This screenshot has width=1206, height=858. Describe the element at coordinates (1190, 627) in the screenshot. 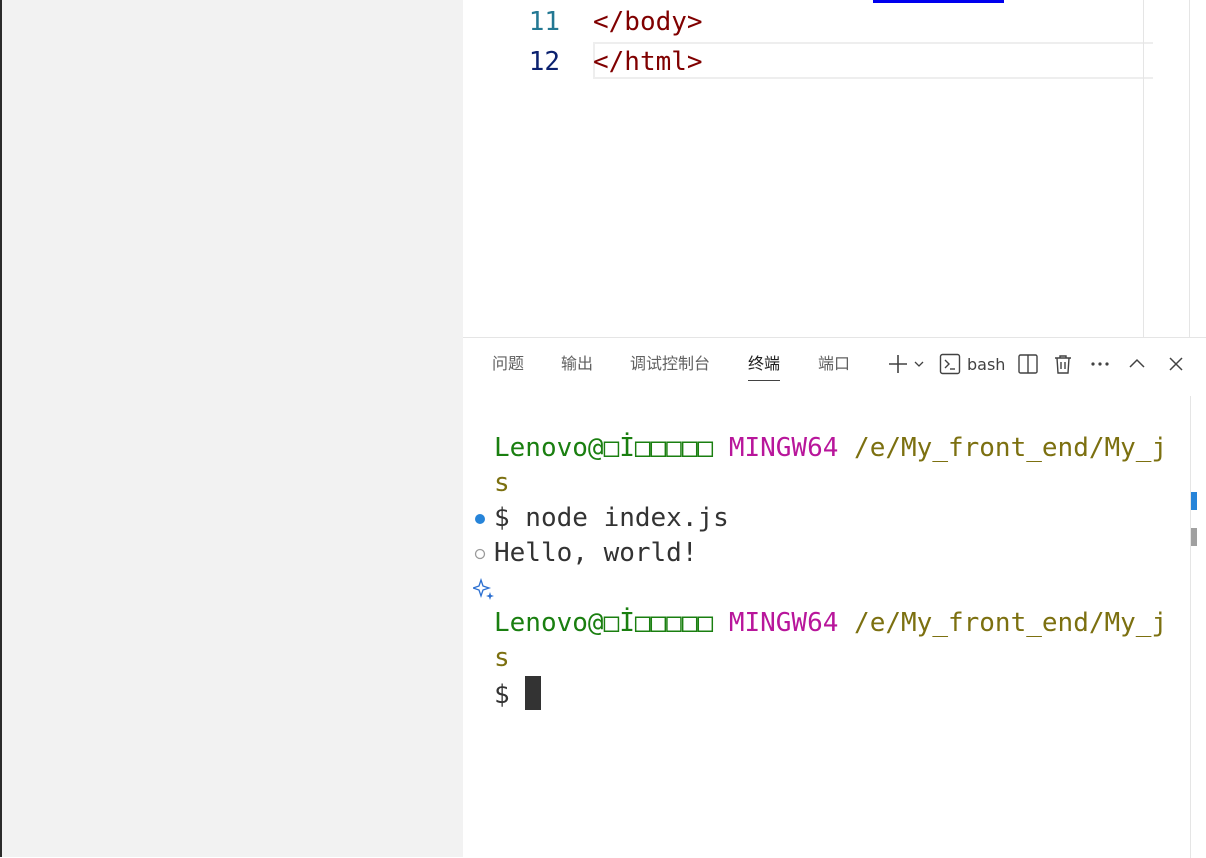

I see `terminal-scrollbar` at that location.